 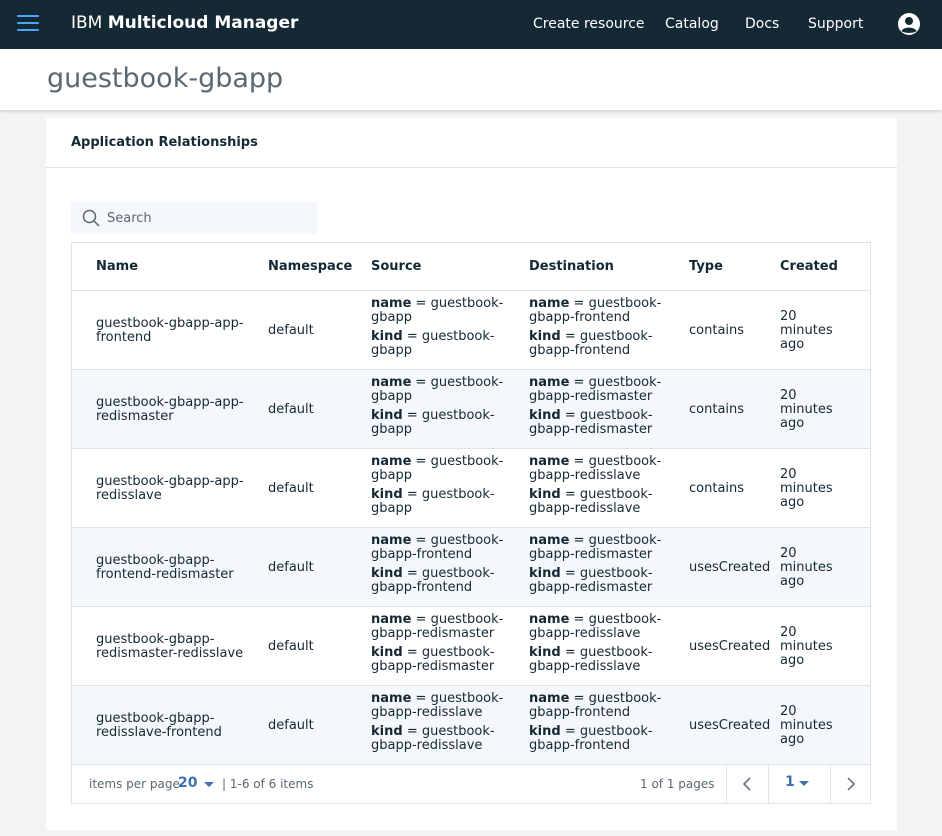 I want to click on destination-kind: kind = guestbook-gbapp-redismaster, so click(x=604, y=423).